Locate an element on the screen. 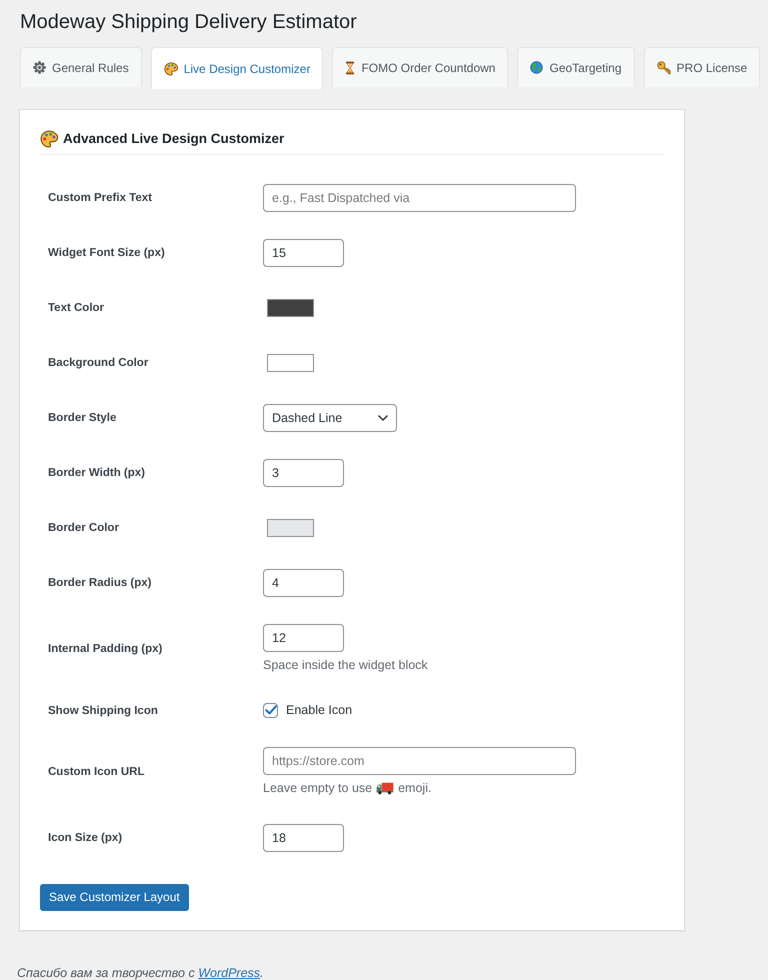 The image size is (768, 980). field-label: Show Shipping Icon is located at coordinates (103, 710).